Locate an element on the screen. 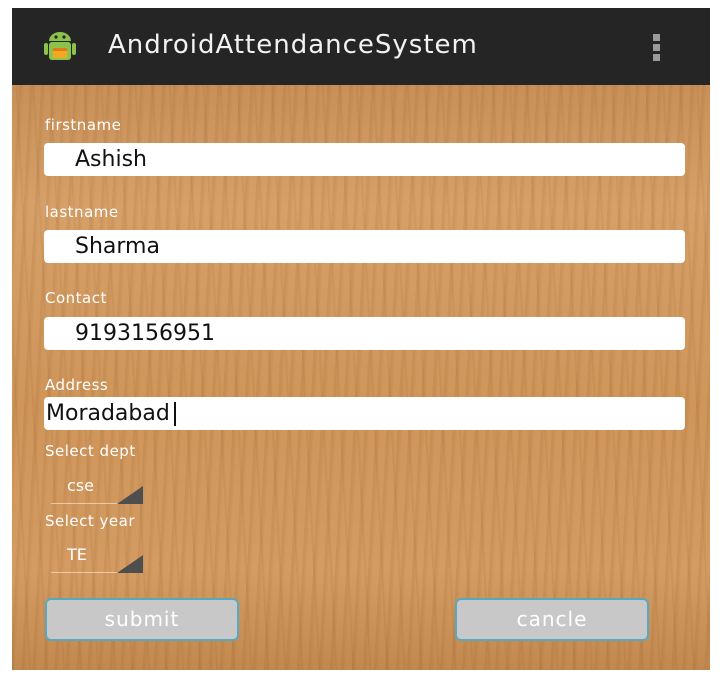 Image resolution: width=722 pixels, height=681 pixels. android-robot-icon is located at coordinates (60, 46).